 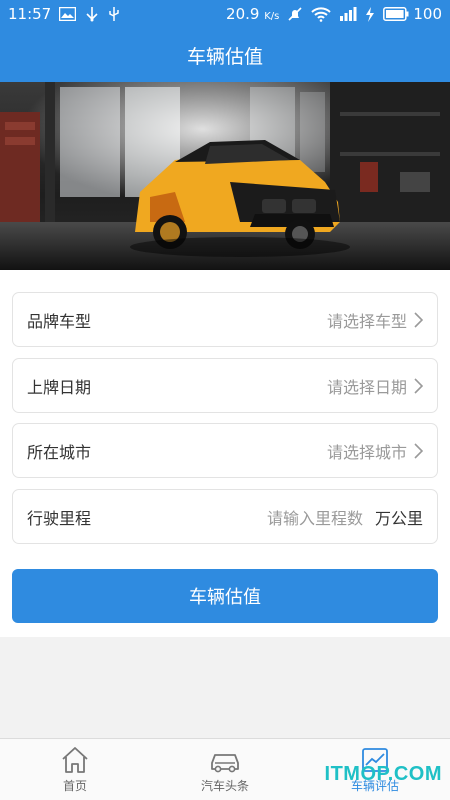 What do you see at coordinates (30, 14) in the screenshot?
I see `status-time: 11:57` at bounding box center [30, 14].